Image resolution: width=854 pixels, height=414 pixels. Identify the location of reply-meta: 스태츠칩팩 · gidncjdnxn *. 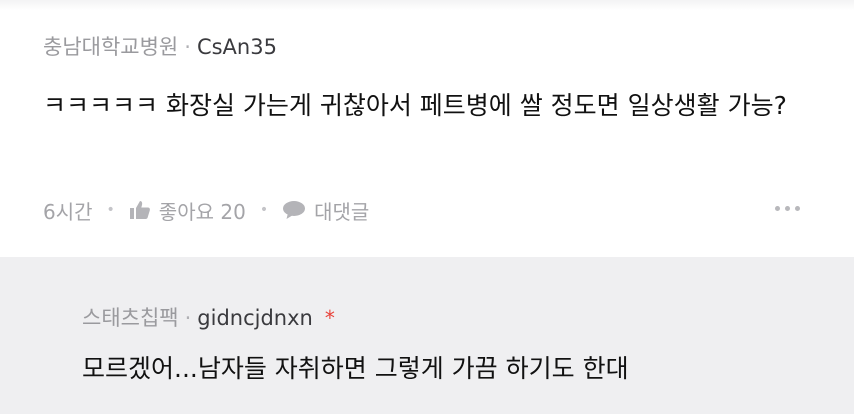
(208, 318).